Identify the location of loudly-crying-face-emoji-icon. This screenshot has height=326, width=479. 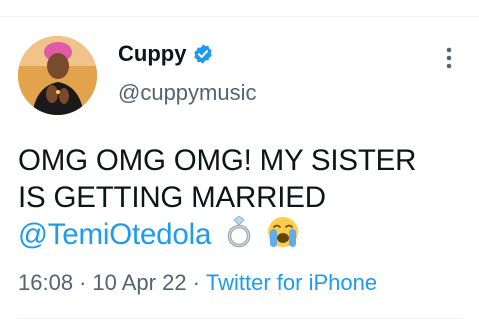
(283, 236).